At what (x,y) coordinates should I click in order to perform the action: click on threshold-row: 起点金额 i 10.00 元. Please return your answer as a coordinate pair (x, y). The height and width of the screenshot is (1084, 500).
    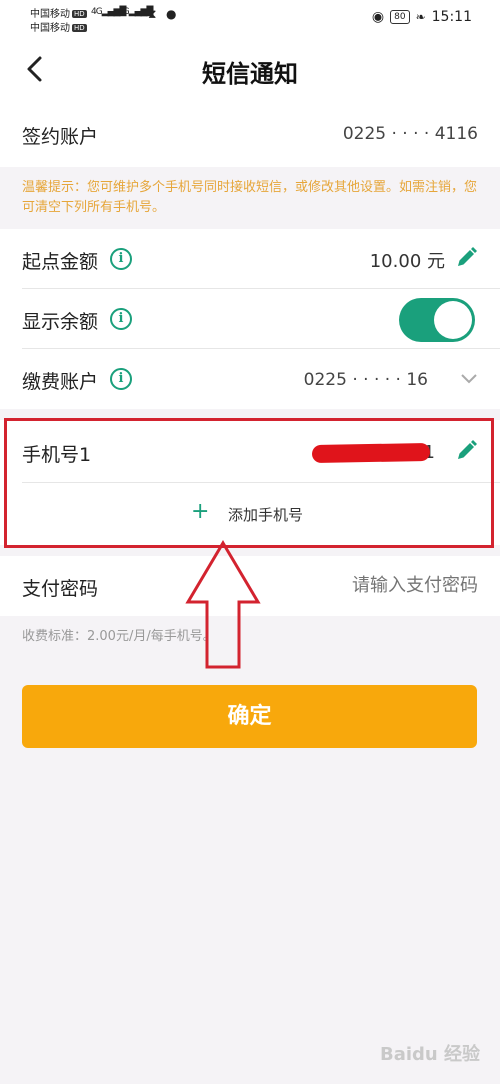
    Looking at the image, I should click on (250, 259).